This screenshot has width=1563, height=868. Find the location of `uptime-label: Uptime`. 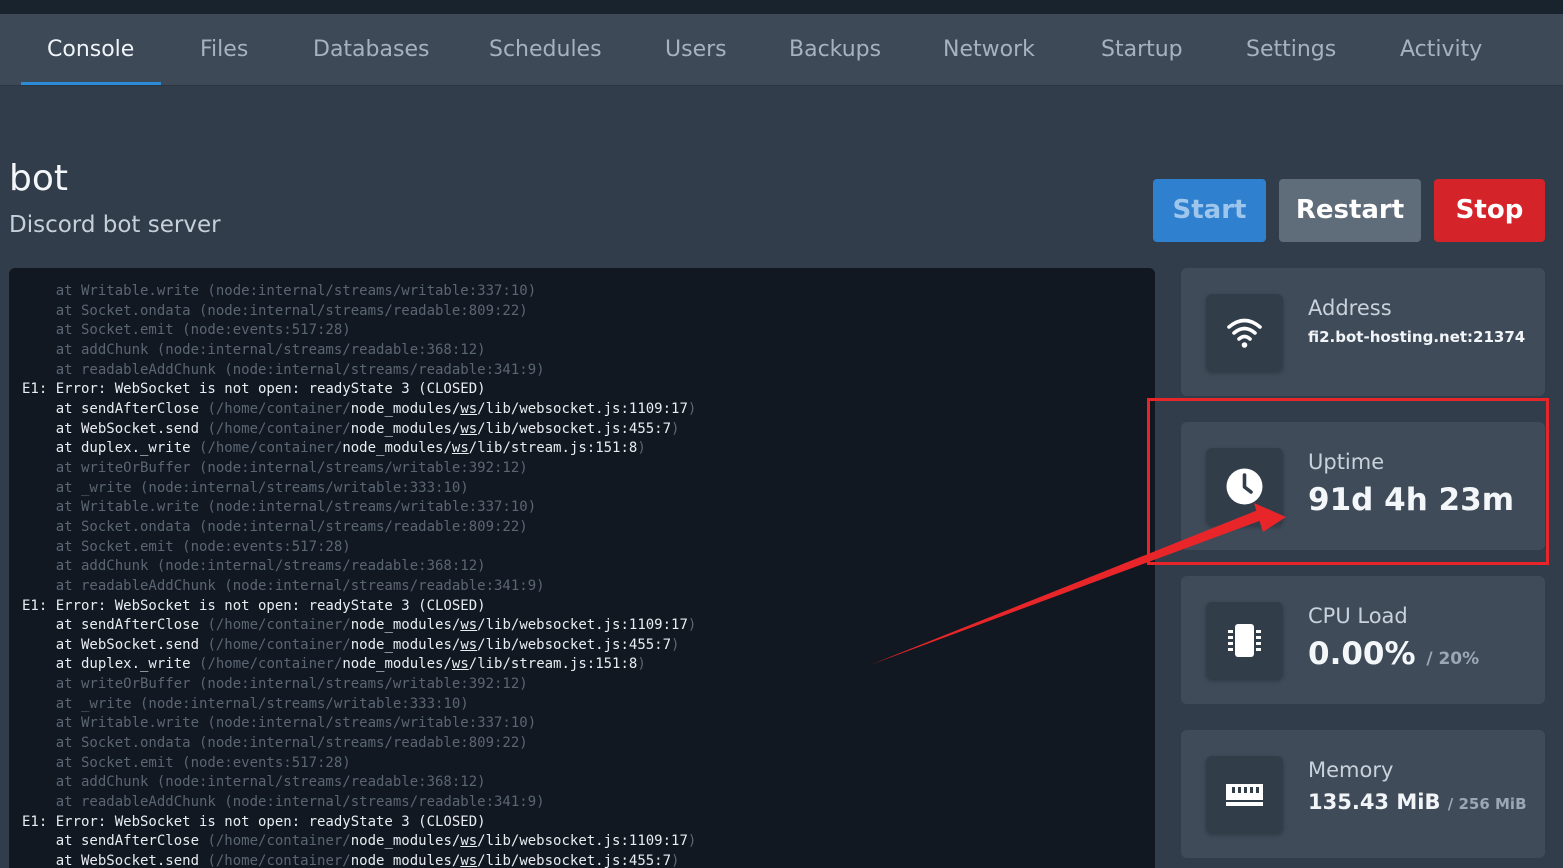

uptime-label: Uptime is located at coordinates (1346, 462).